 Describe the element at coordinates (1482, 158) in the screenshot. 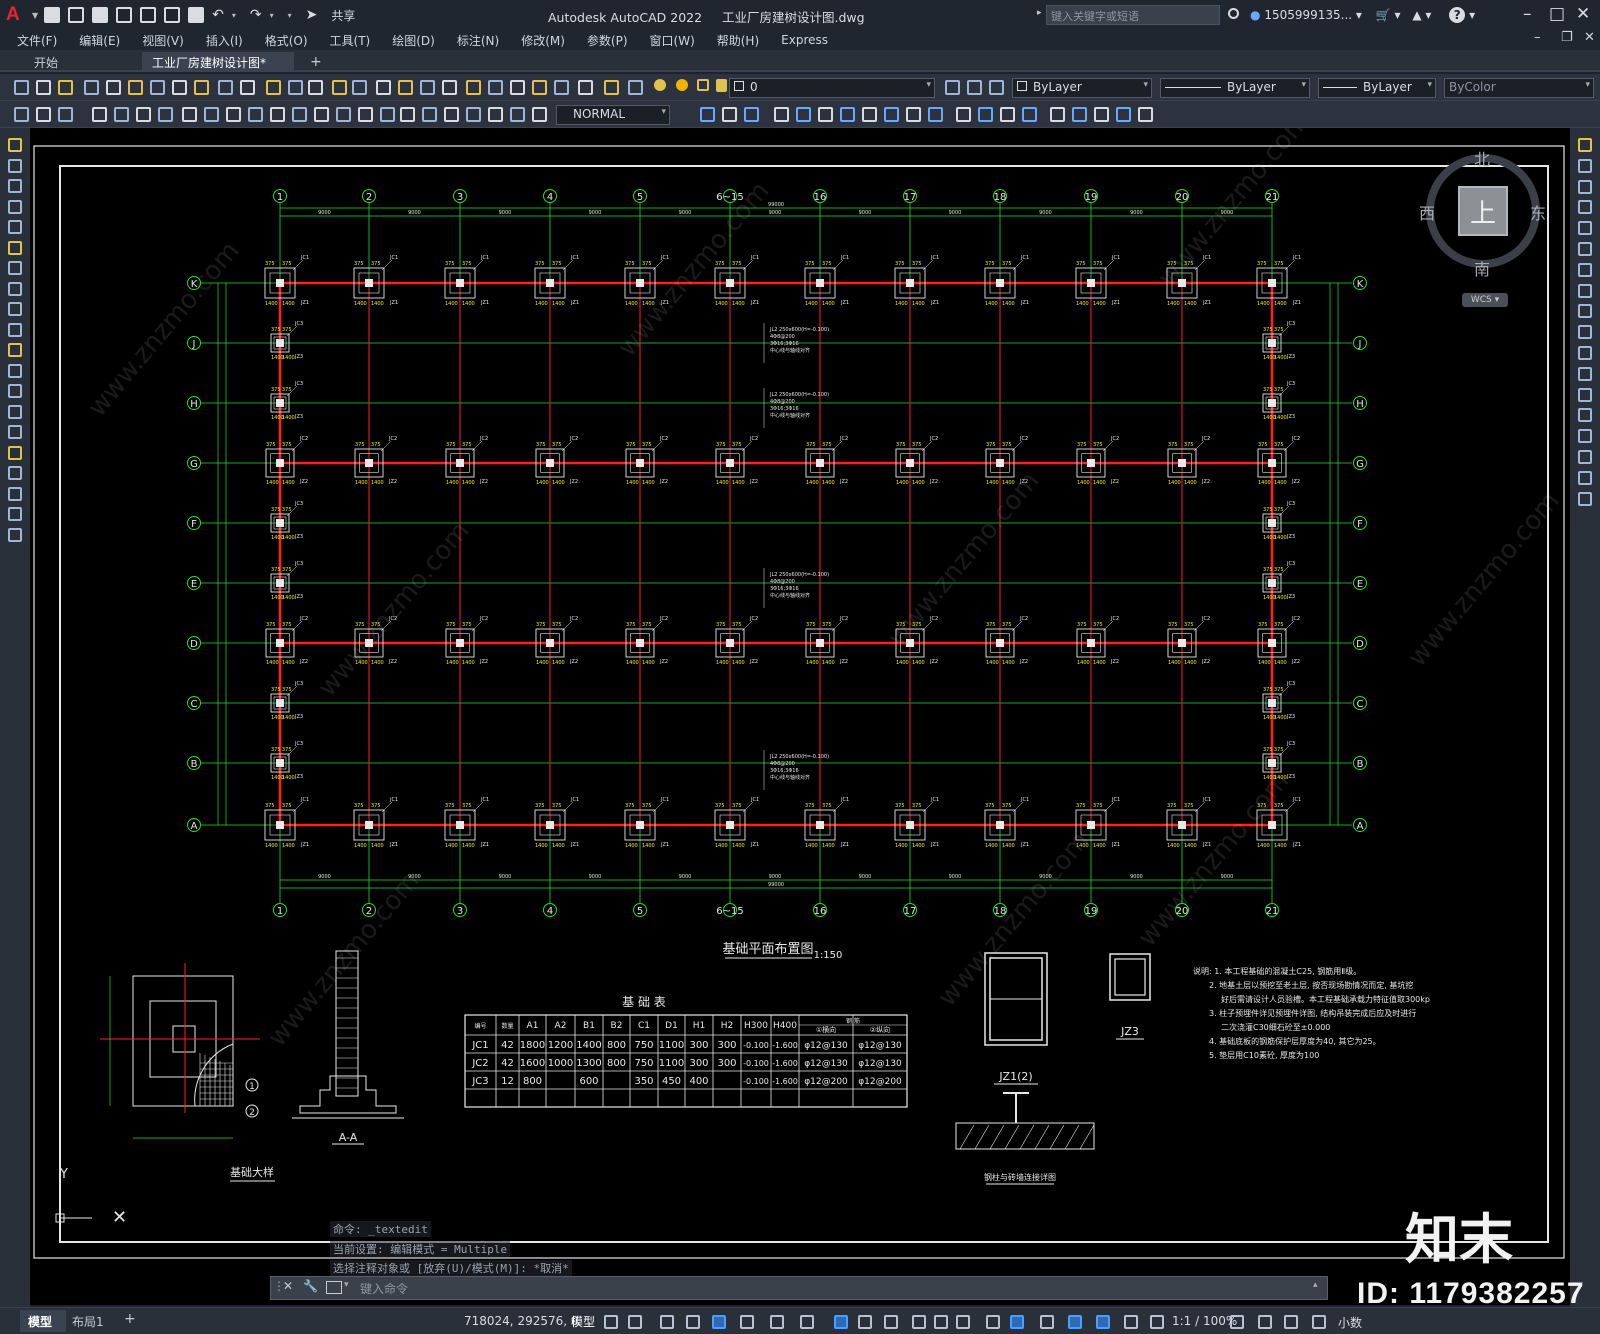

I see `viewcube-north: 北` at that location.